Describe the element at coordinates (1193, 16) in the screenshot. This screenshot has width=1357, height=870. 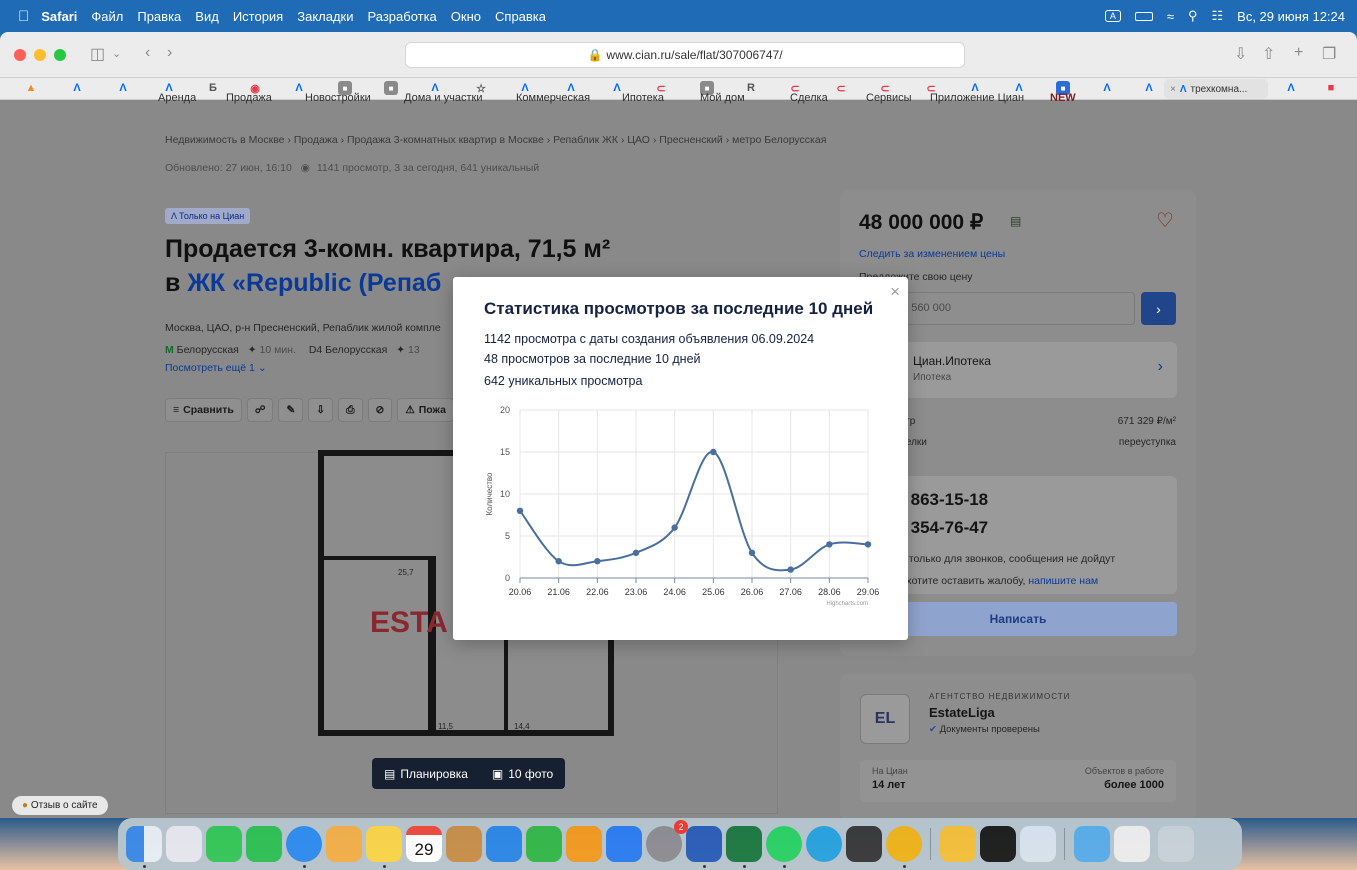
I see `spotlight-icon: ⚲` at that location.